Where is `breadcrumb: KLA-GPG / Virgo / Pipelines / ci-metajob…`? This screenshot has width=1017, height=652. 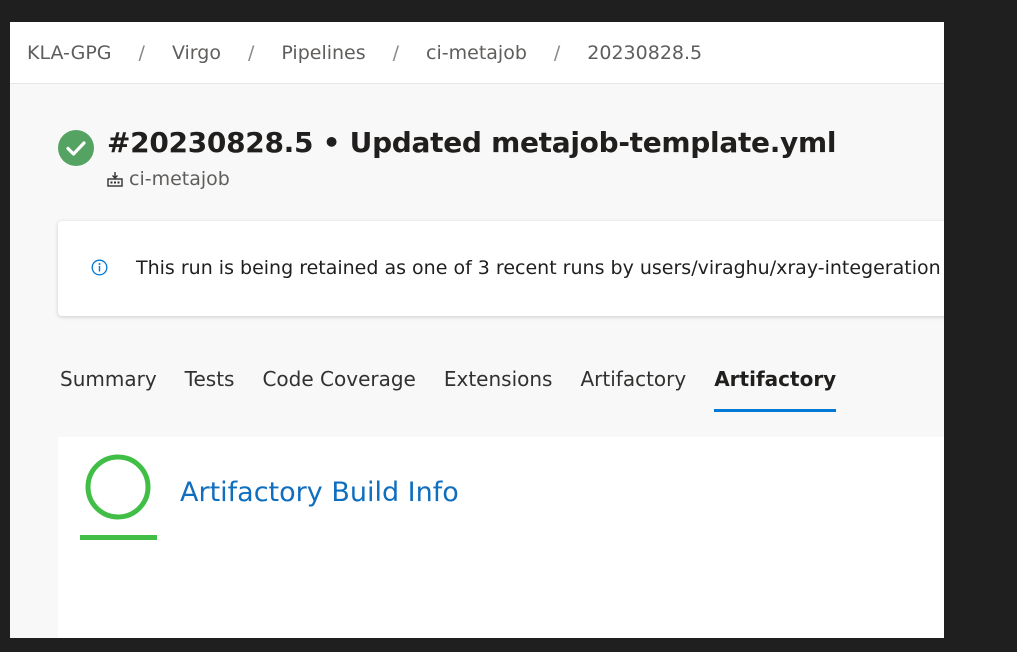 breadcrumb: KLA-GPG / Virgo / Pipelines / ci-metajob… is located at coordinates (477, 53).